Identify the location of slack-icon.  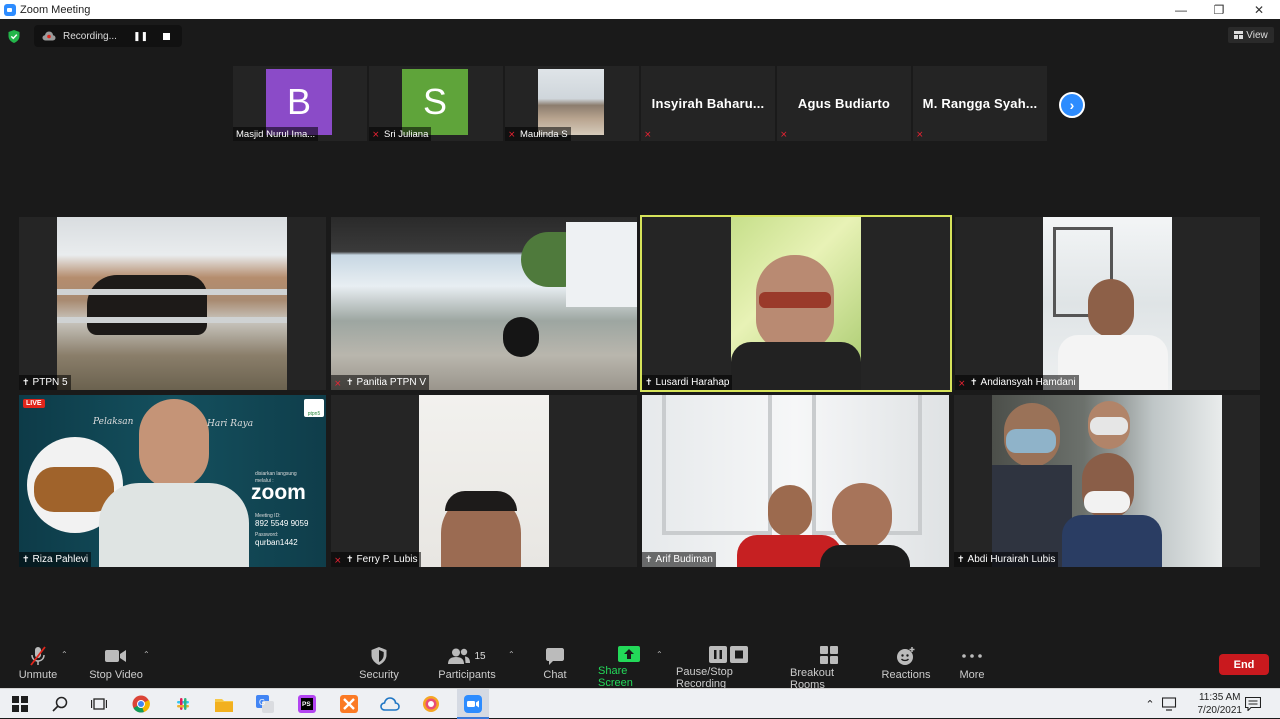
(183, 704).